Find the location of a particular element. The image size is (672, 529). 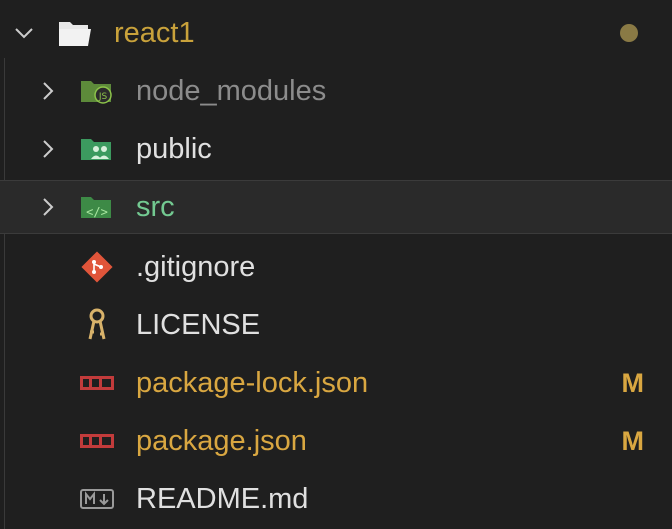

tree-item-package-lock: package-lock.json M is located at coordinates (336, 383).